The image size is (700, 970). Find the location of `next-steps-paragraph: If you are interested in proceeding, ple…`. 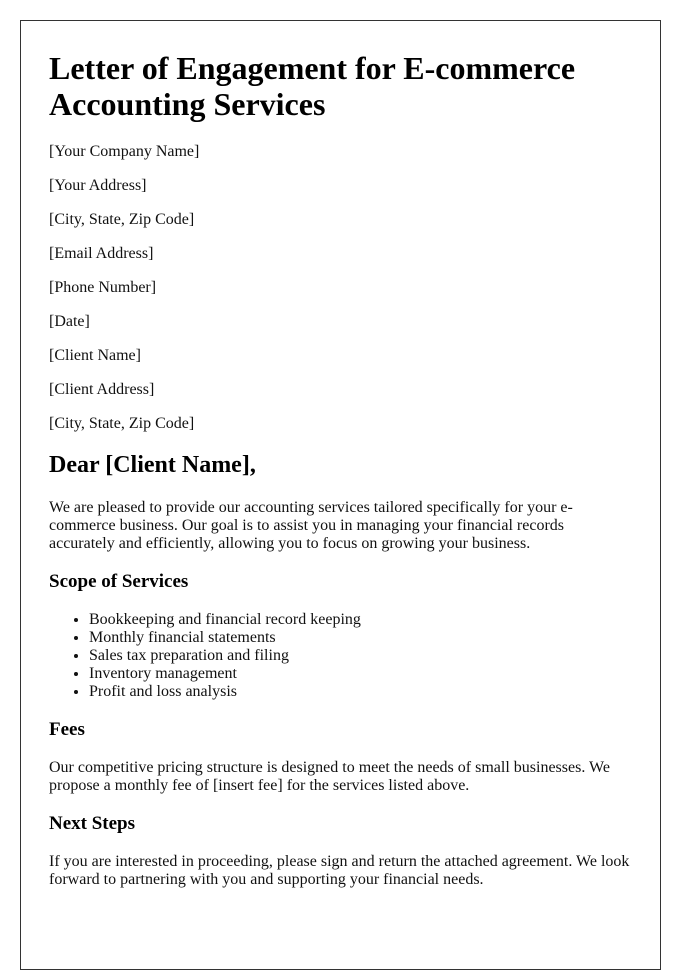

next-steps-paragraph: If you are interested in proceeding, ple… is located at coordinates (339, 870).